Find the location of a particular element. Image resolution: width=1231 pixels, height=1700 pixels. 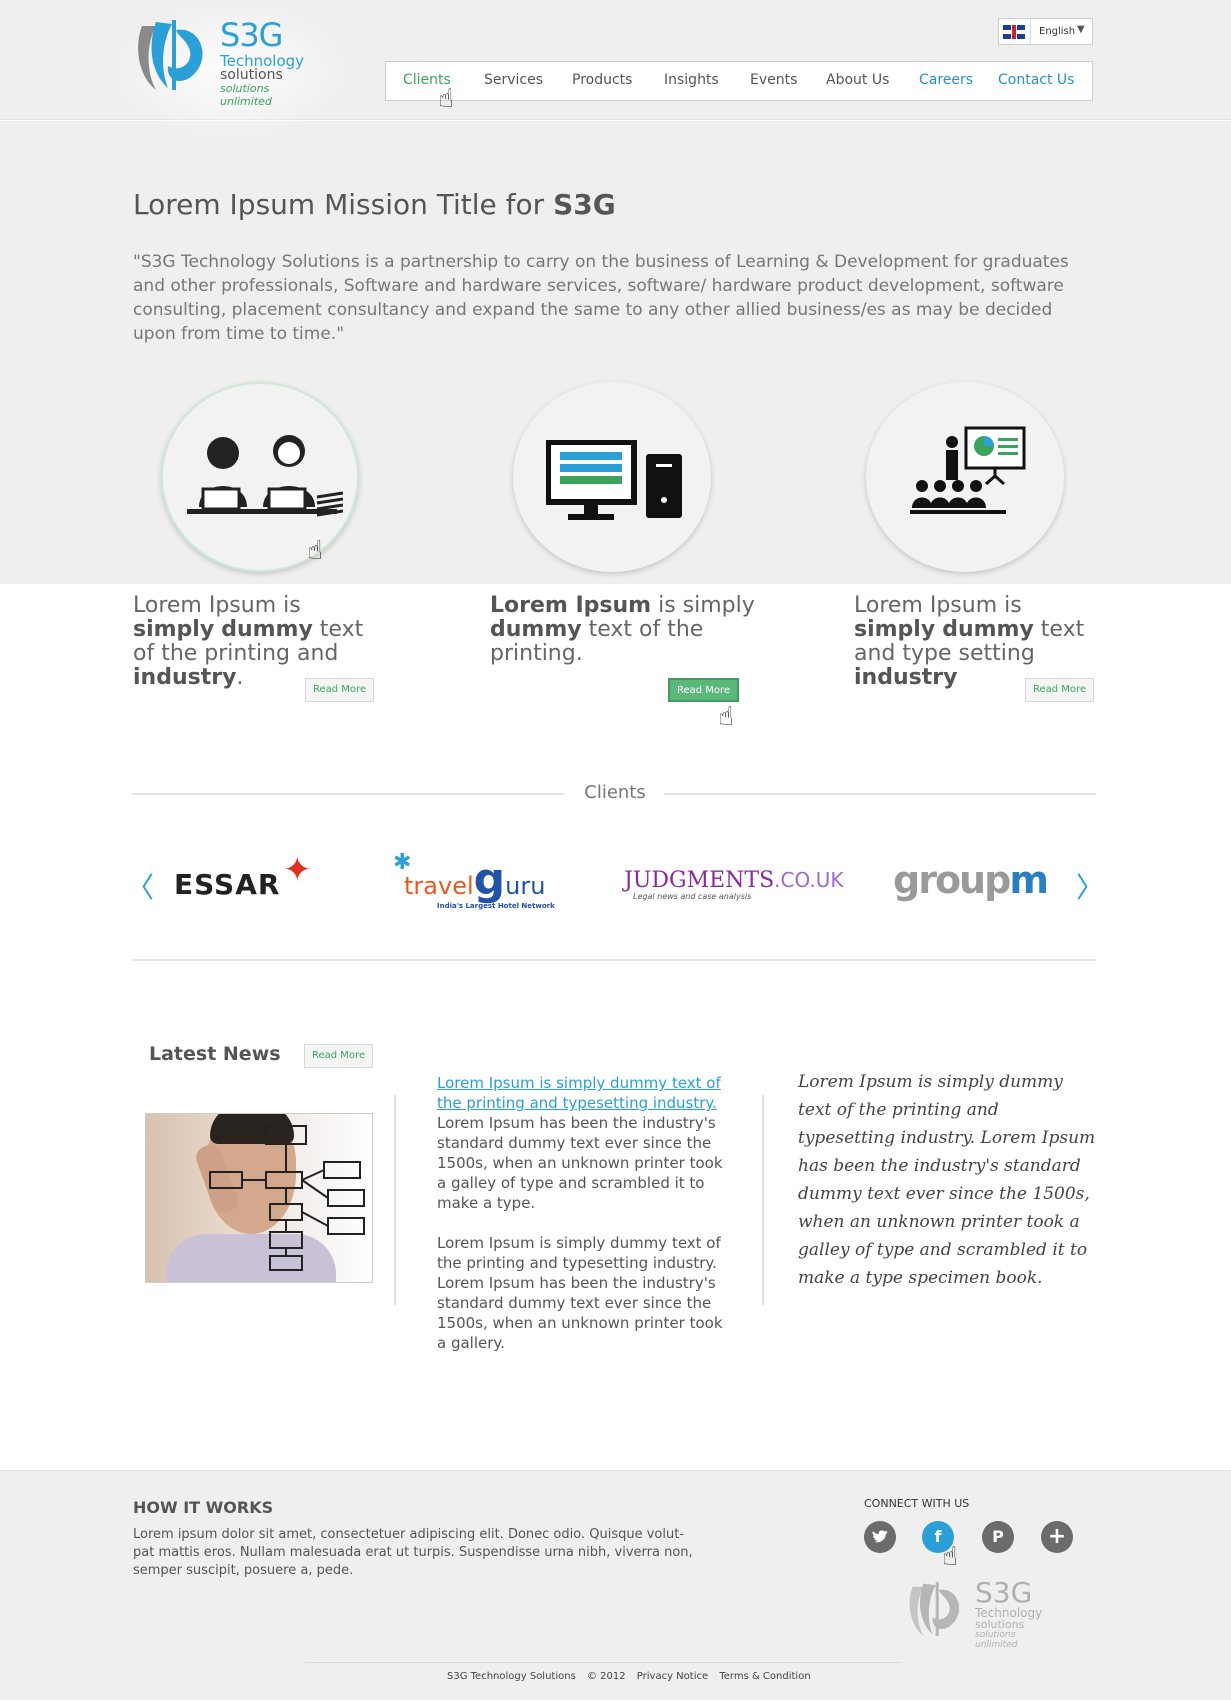

feature-3-bold: simply is located at coordinates (895, 629).